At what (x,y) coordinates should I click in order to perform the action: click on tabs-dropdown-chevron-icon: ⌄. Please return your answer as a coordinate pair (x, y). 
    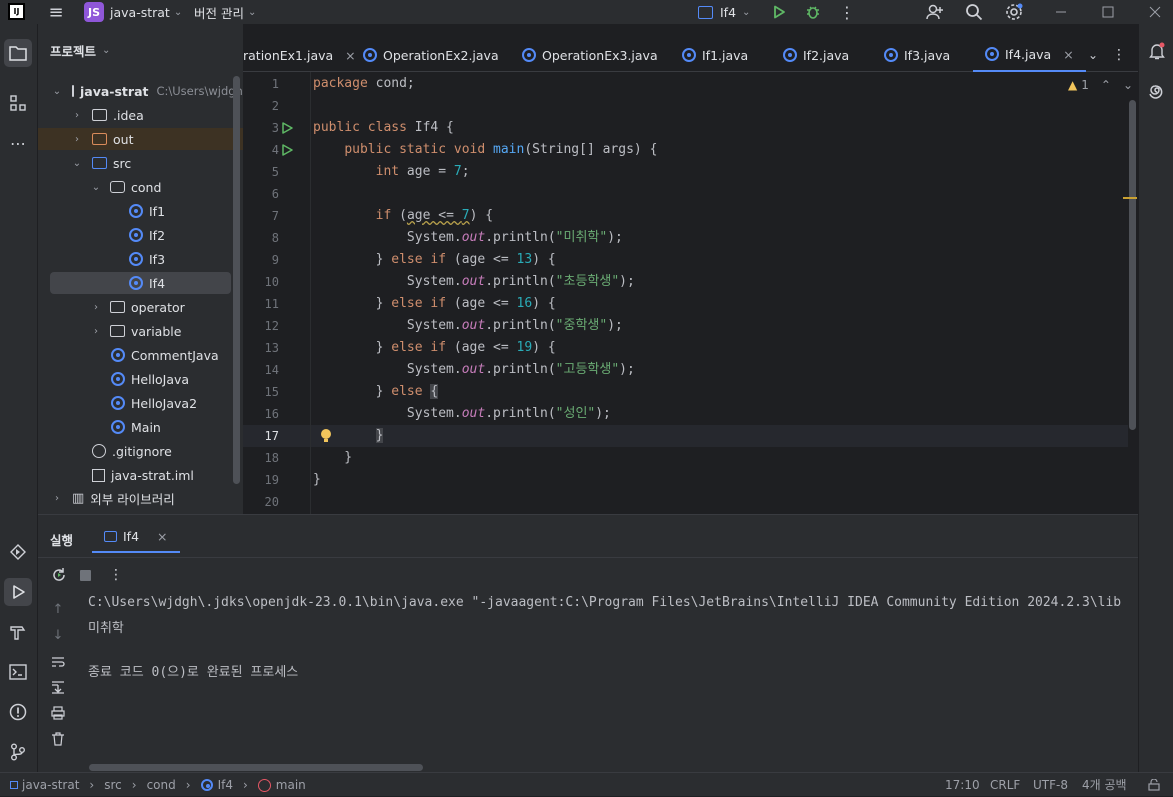
    Looking at the image, I should click on (1093, 55).